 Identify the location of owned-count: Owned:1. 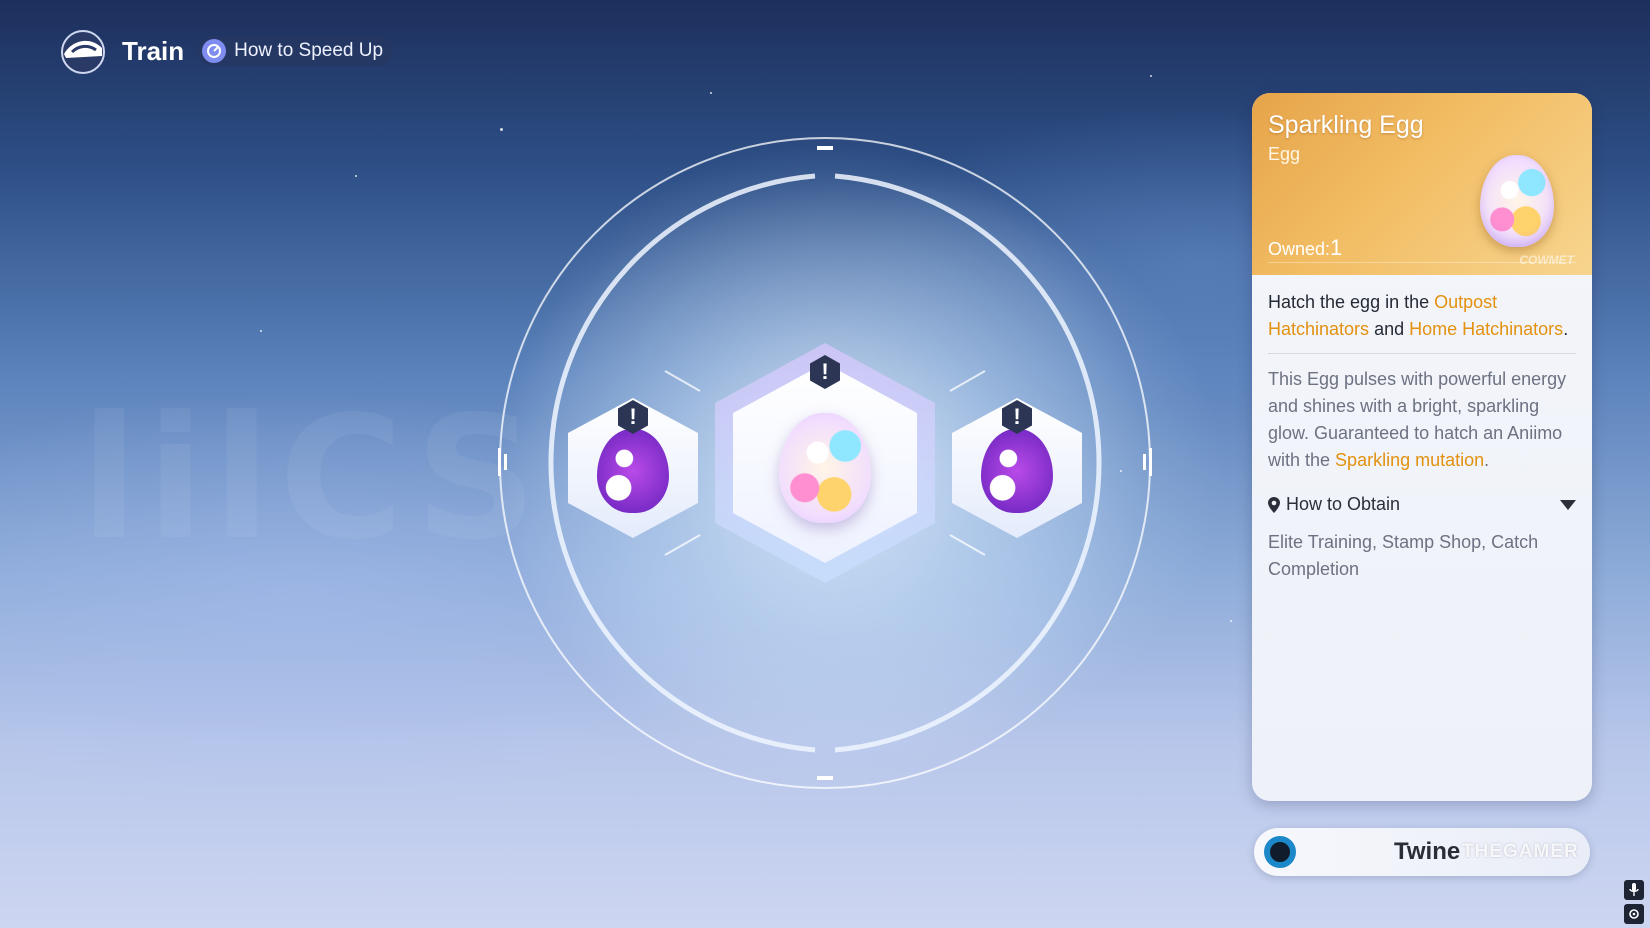
(1305, 248).